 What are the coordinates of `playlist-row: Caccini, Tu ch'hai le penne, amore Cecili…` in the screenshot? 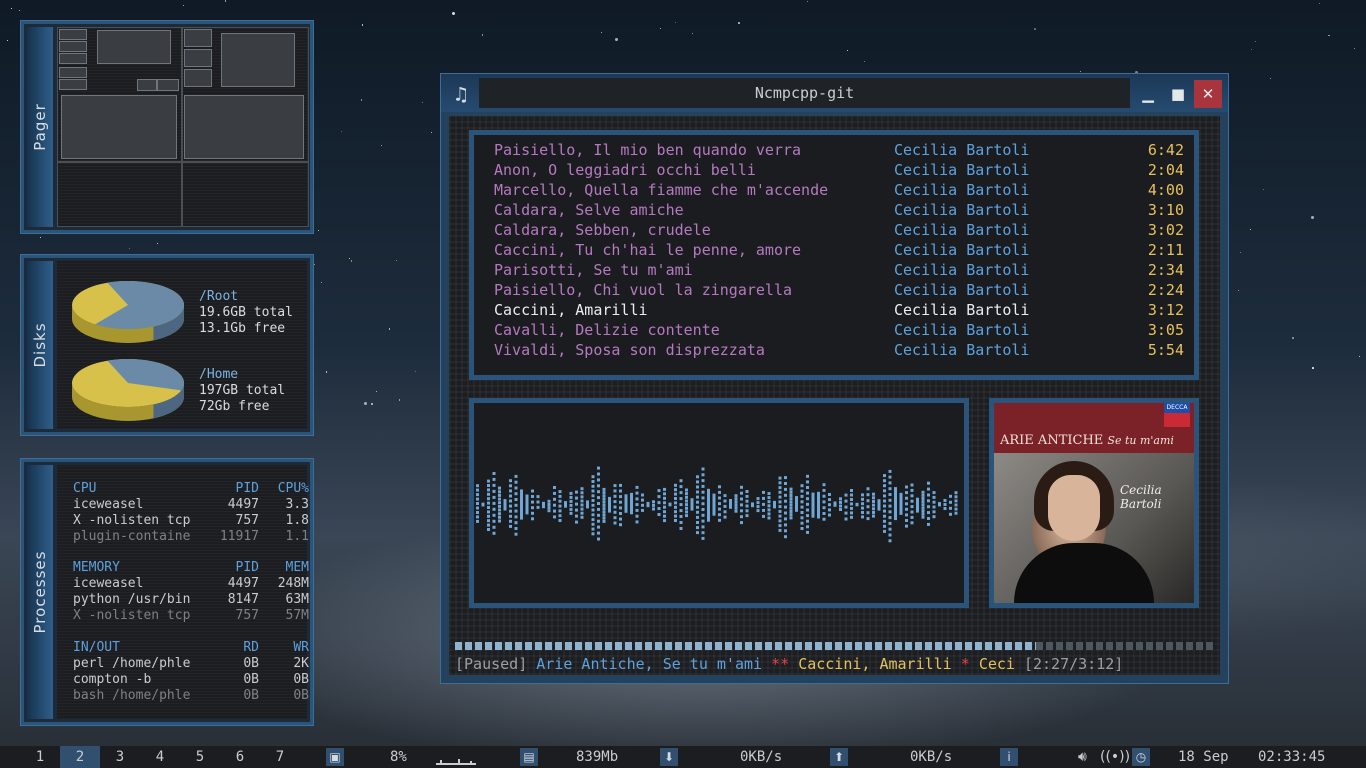 It's located at (839, 250).